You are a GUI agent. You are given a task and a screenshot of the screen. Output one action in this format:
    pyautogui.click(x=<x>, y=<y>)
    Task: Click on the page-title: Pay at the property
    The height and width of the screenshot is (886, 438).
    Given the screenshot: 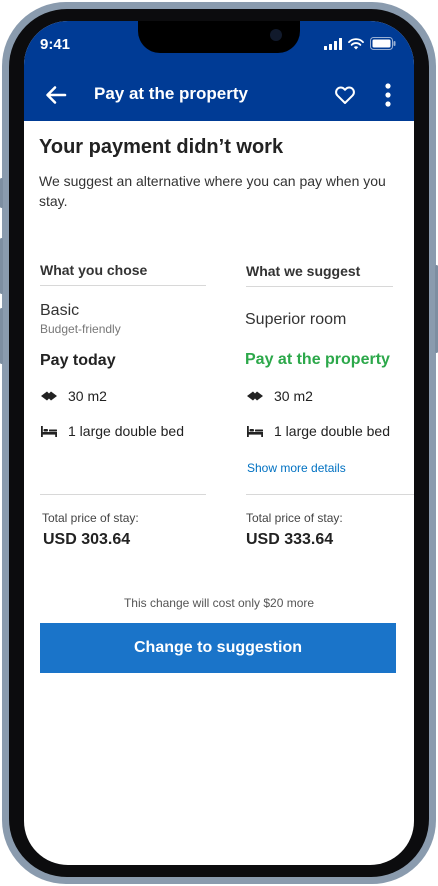 What is the action you would take?
    pyautogui.click(x=171, y=93)
    